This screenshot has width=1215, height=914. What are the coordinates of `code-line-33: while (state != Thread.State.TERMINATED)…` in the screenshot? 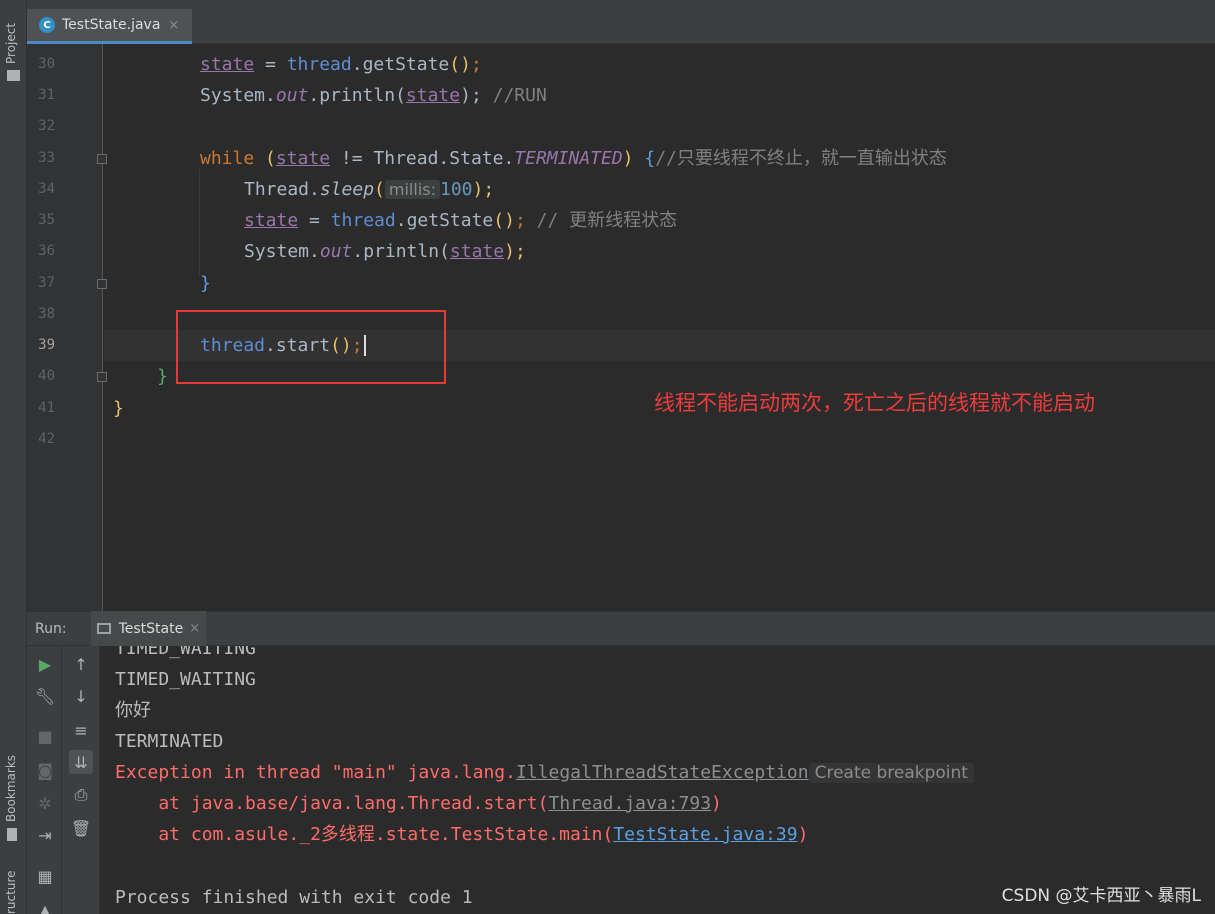 It's located at (573, 158).